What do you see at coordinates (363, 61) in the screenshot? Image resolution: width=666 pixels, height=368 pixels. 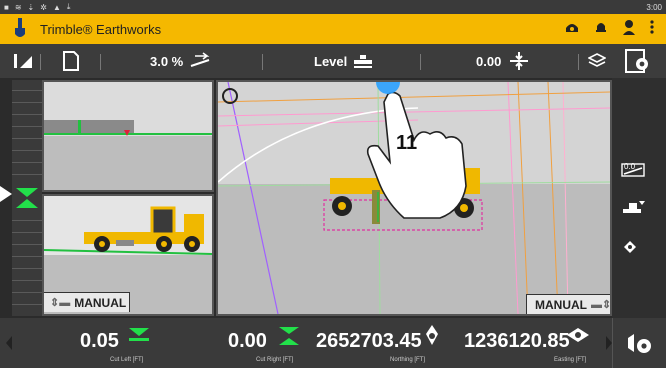 I see `level-icon` at bounding box center [363, 61].